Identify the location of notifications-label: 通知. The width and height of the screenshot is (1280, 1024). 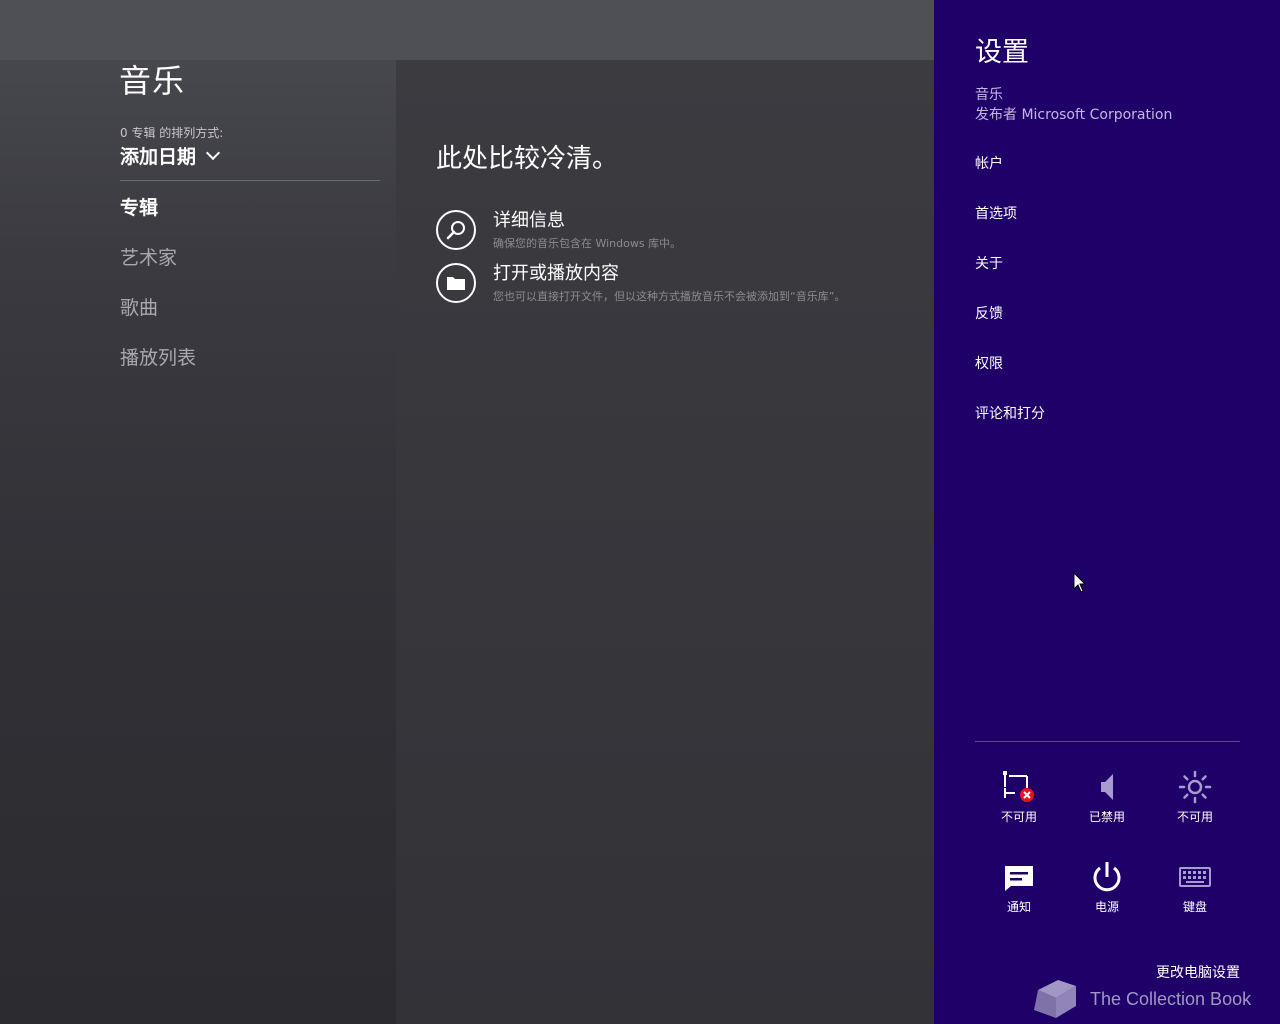
(1018, 907).